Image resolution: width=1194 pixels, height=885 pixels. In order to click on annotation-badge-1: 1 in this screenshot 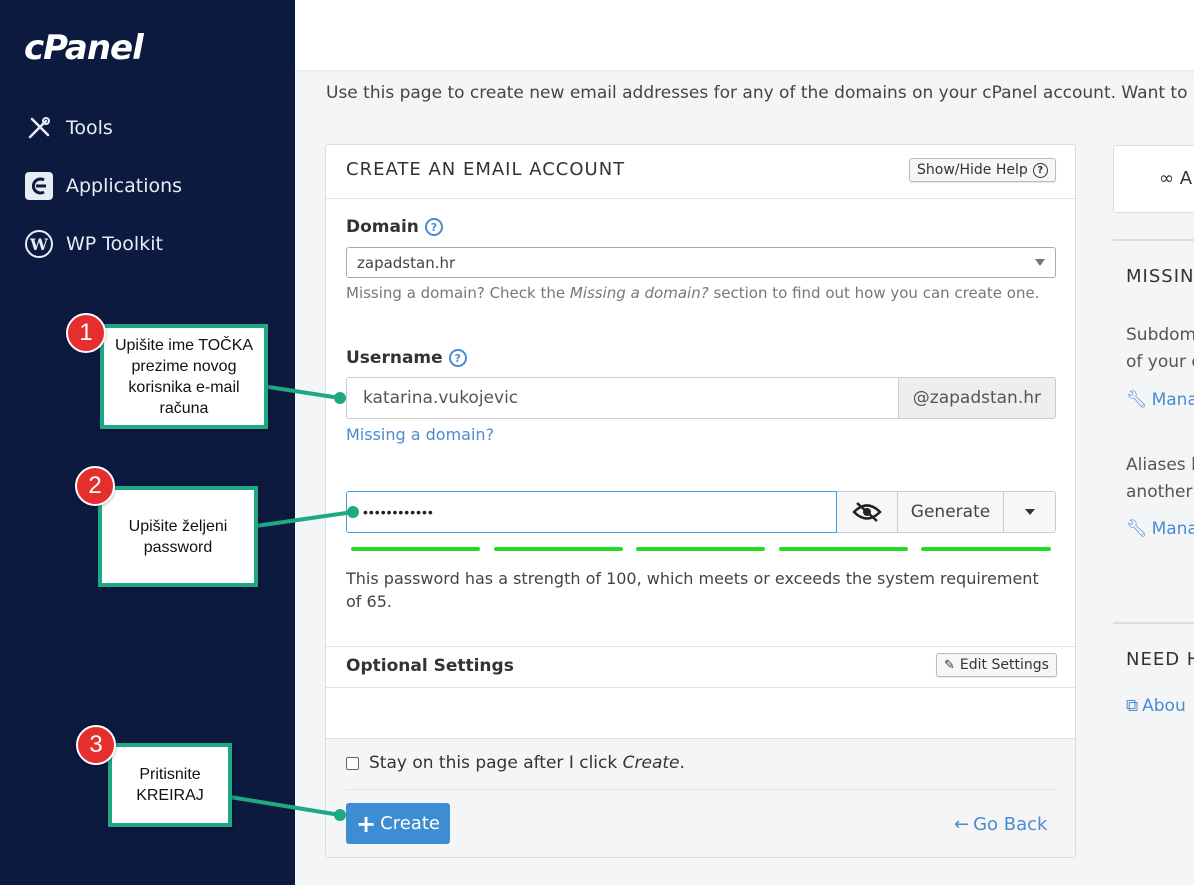, I will do `click(86, 333)`.